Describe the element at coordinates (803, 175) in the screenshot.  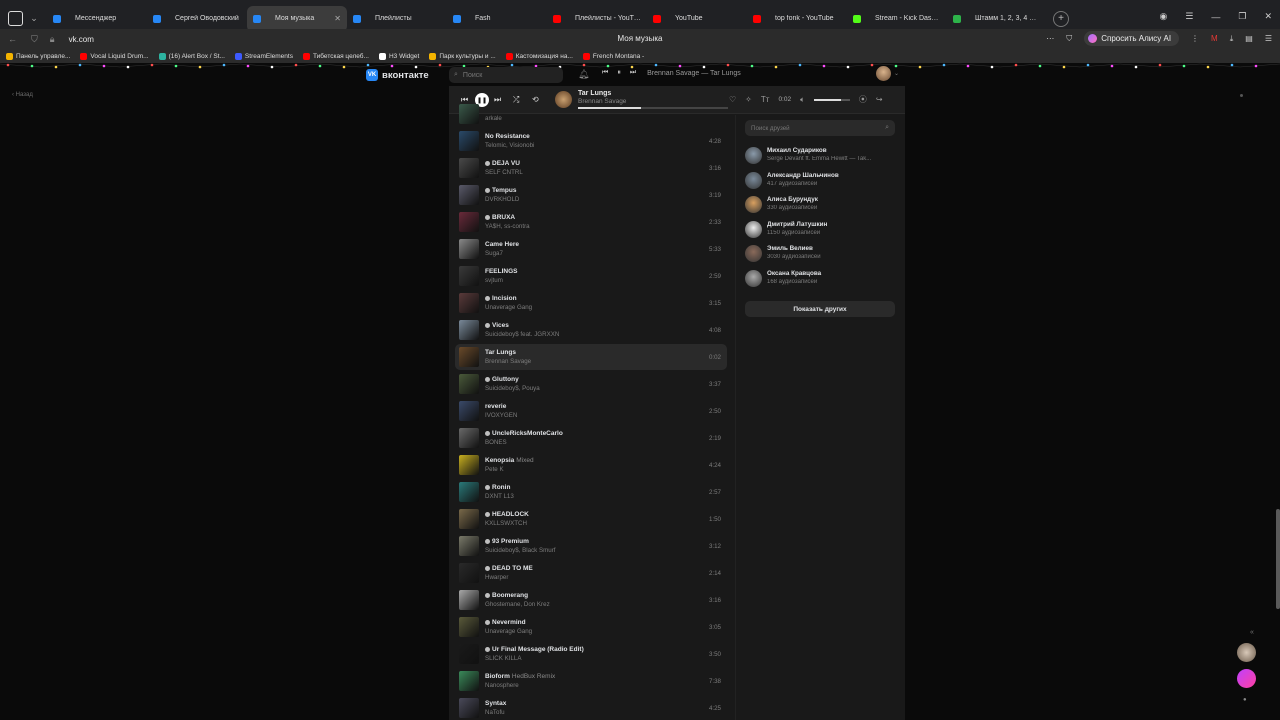
I see `friend-name: Александр Шальчинов` at that location.